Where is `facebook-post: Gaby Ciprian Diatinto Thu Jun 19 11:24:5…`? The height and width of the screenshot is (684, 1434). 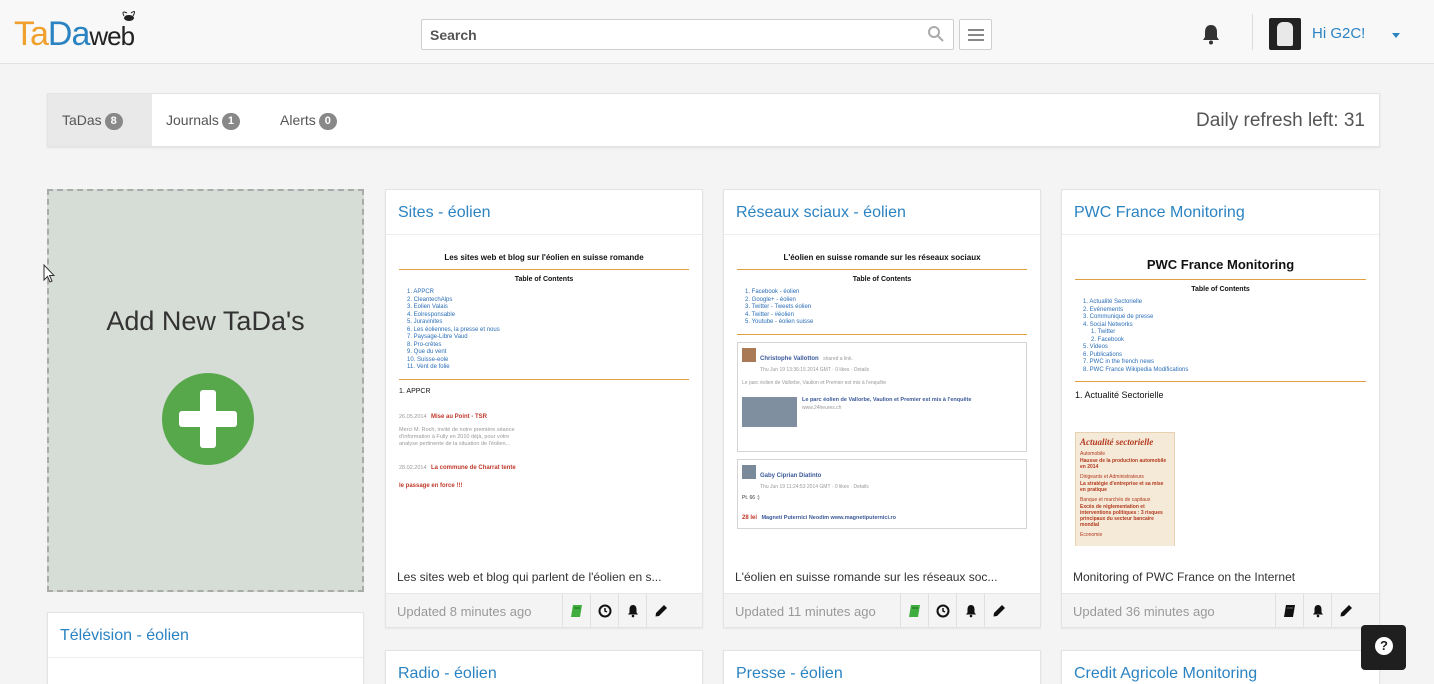
facebook-post: Gaby Ciprian Diatinto Thu Jun 19 11:24:5… is located at coordinates (882, 493).